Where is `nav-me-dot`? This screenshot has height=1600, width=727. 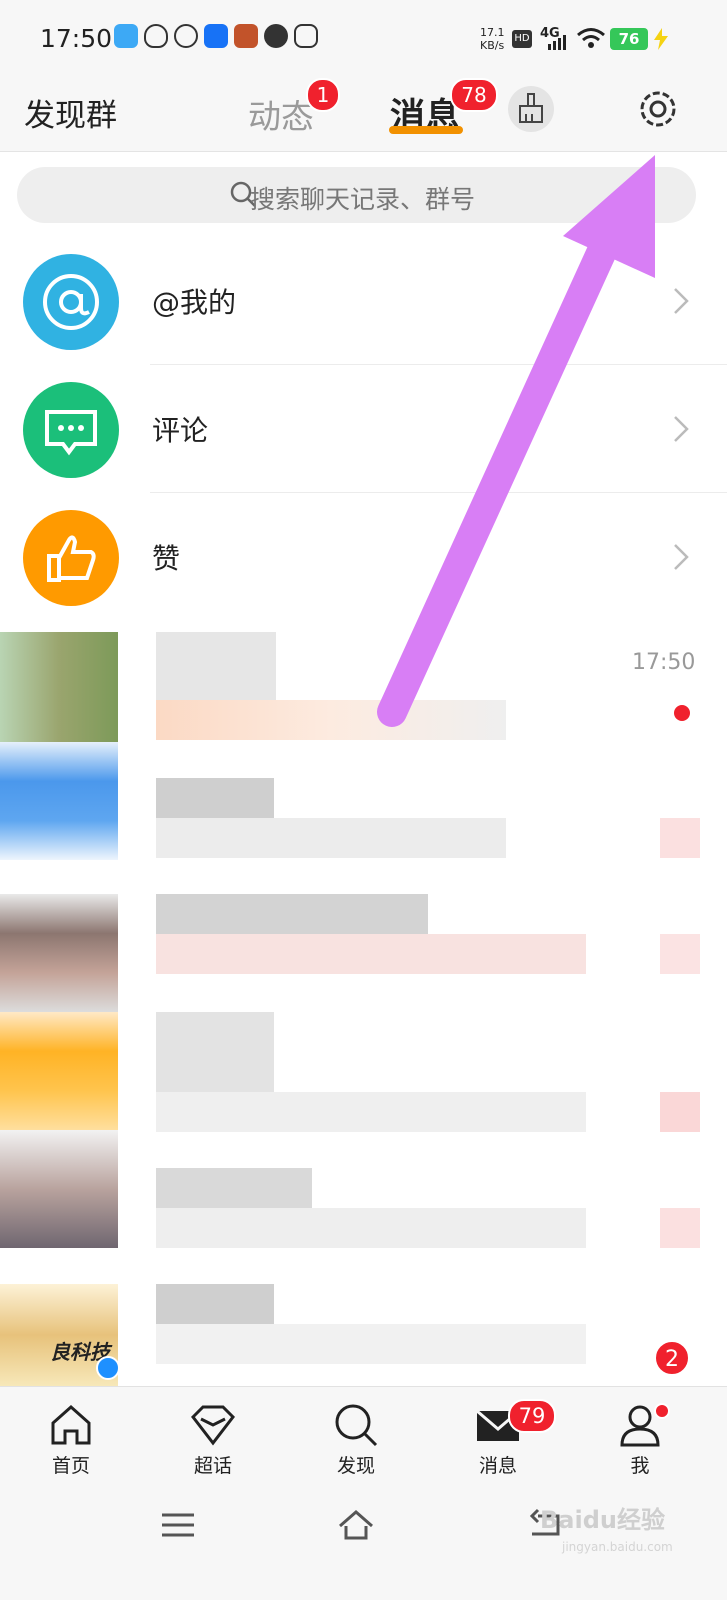
nav-me-dot is located at coordinates (662, 1411).